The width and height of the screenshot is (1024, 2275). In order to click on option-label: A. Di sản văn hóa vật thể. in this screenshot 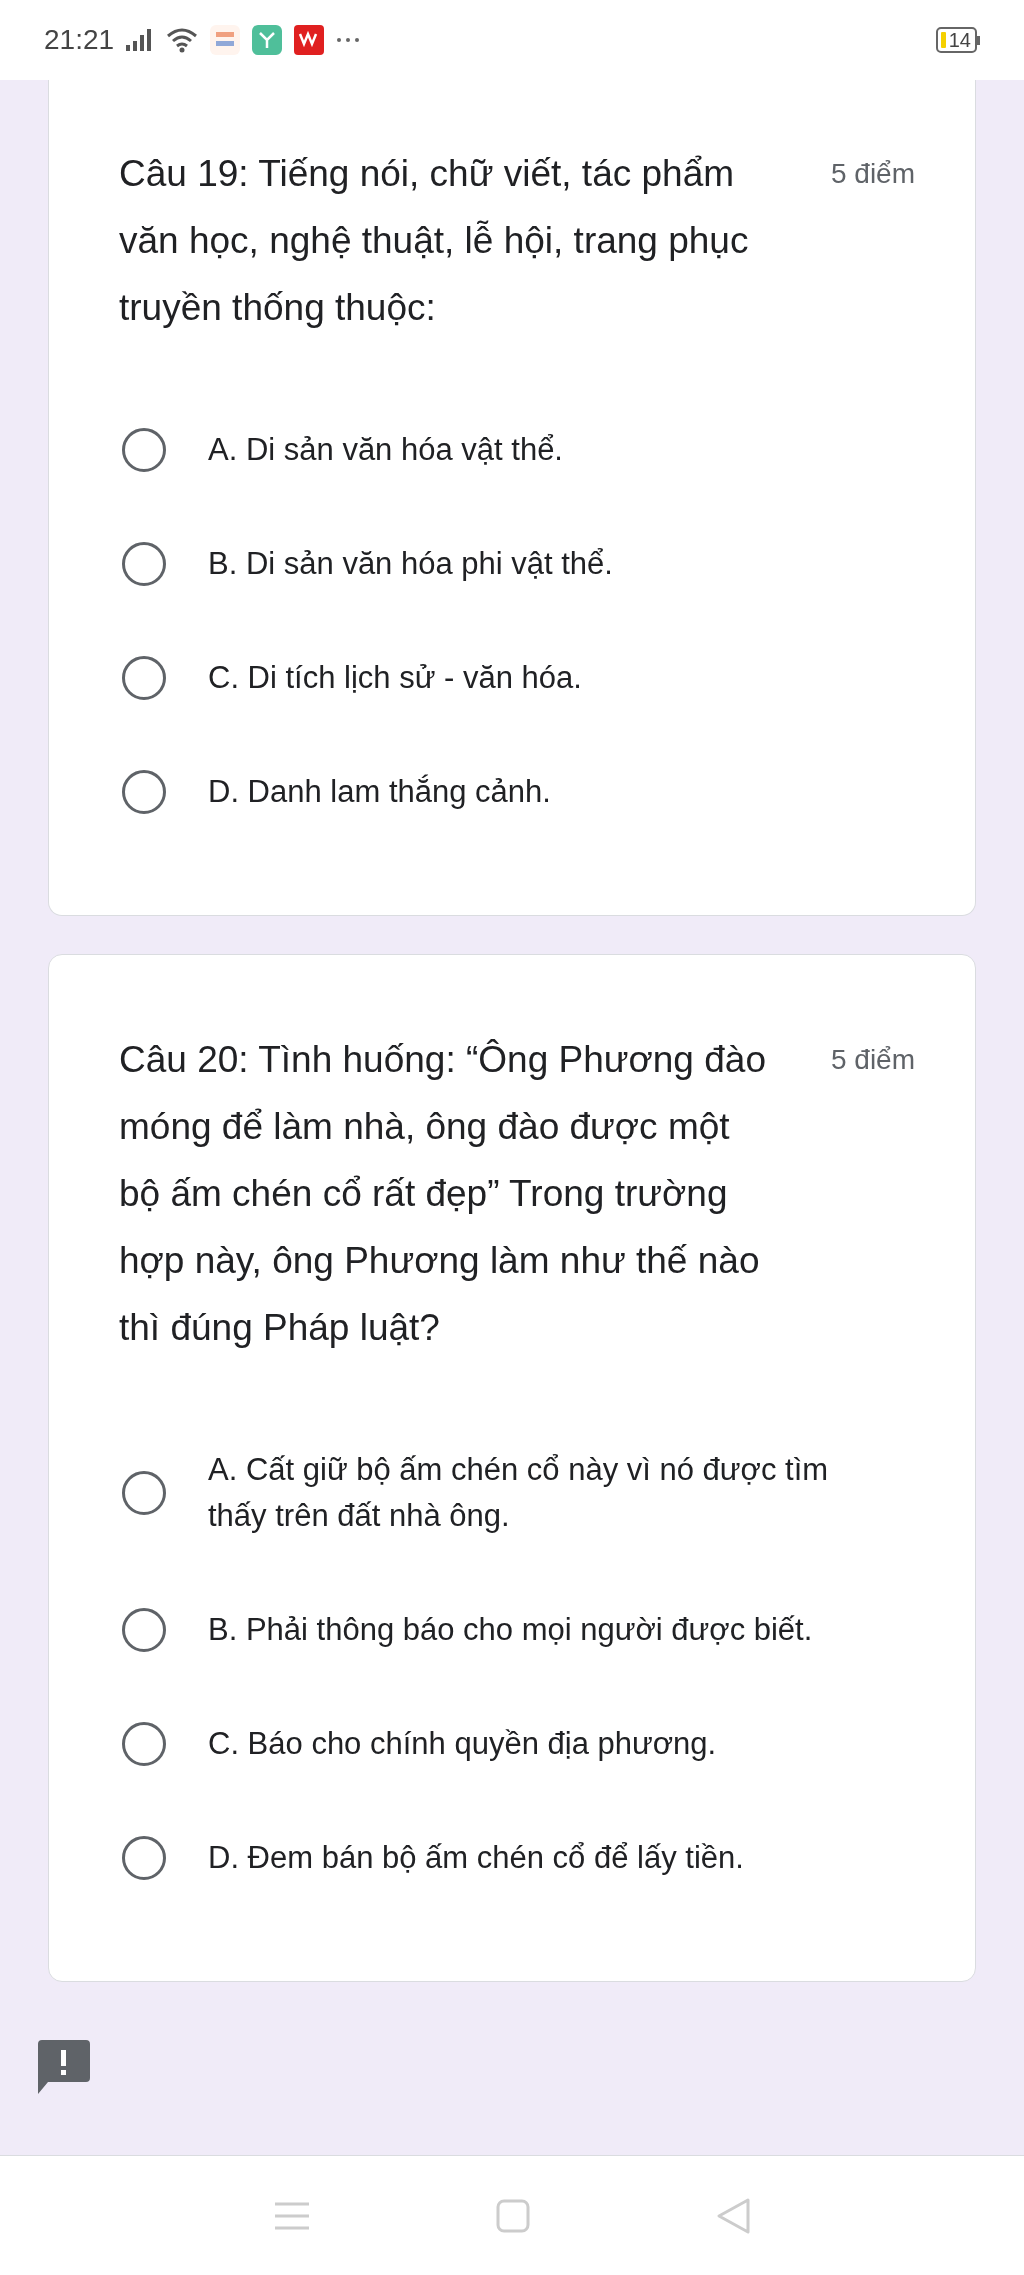, I will do `click(386, 450)`.